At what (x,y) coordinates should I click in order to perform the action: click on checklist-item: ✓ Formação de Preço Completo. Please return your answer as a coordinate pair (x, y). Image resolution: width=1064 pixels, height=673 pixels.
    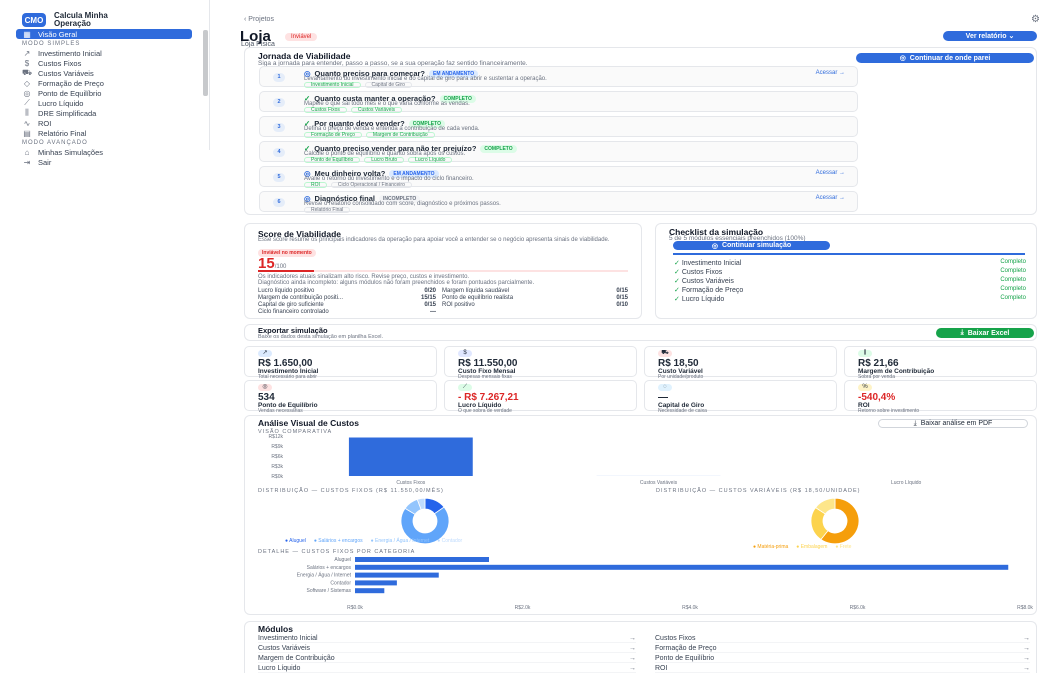
    Looking at the image, I should click on (850, 290).